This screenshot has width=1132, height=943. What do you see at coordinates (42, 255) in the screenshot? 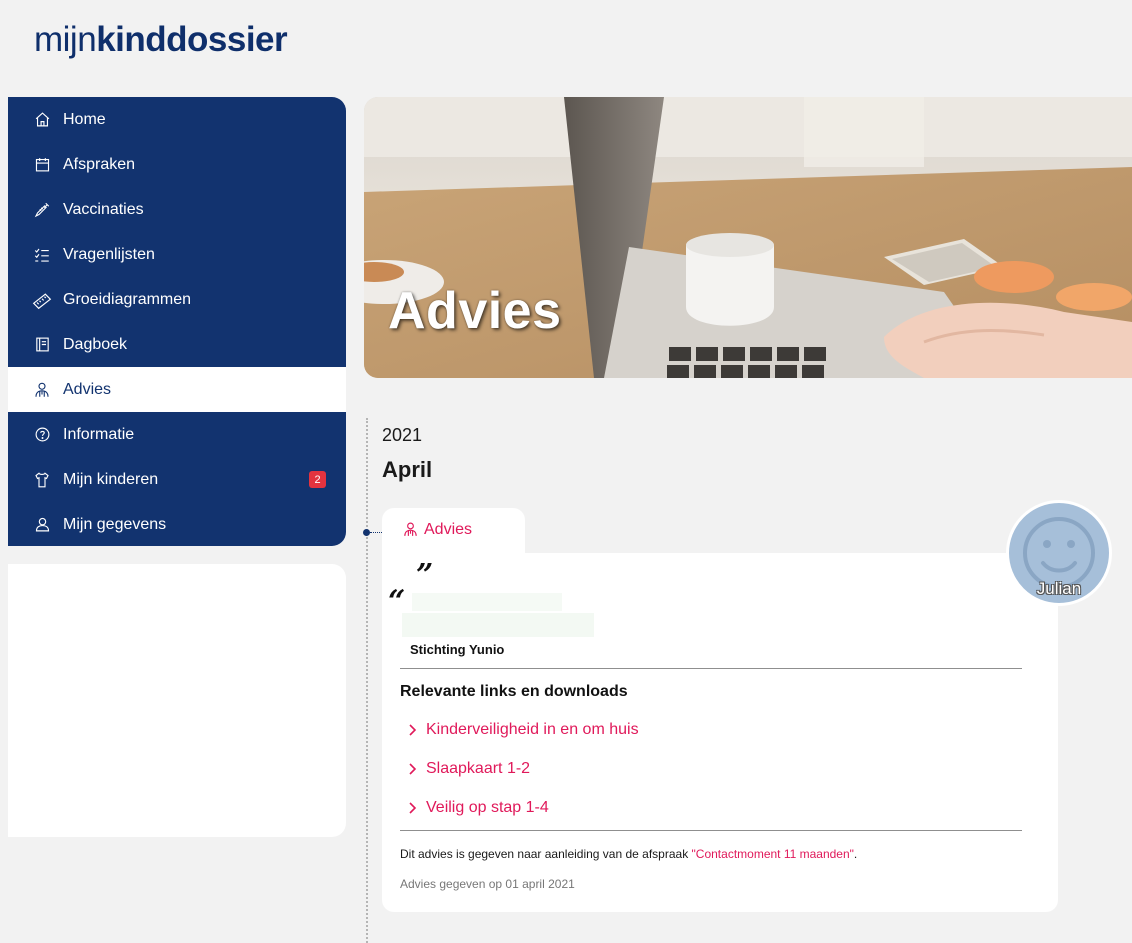
I see `checklist-icon` at bounding box center [42, 255].